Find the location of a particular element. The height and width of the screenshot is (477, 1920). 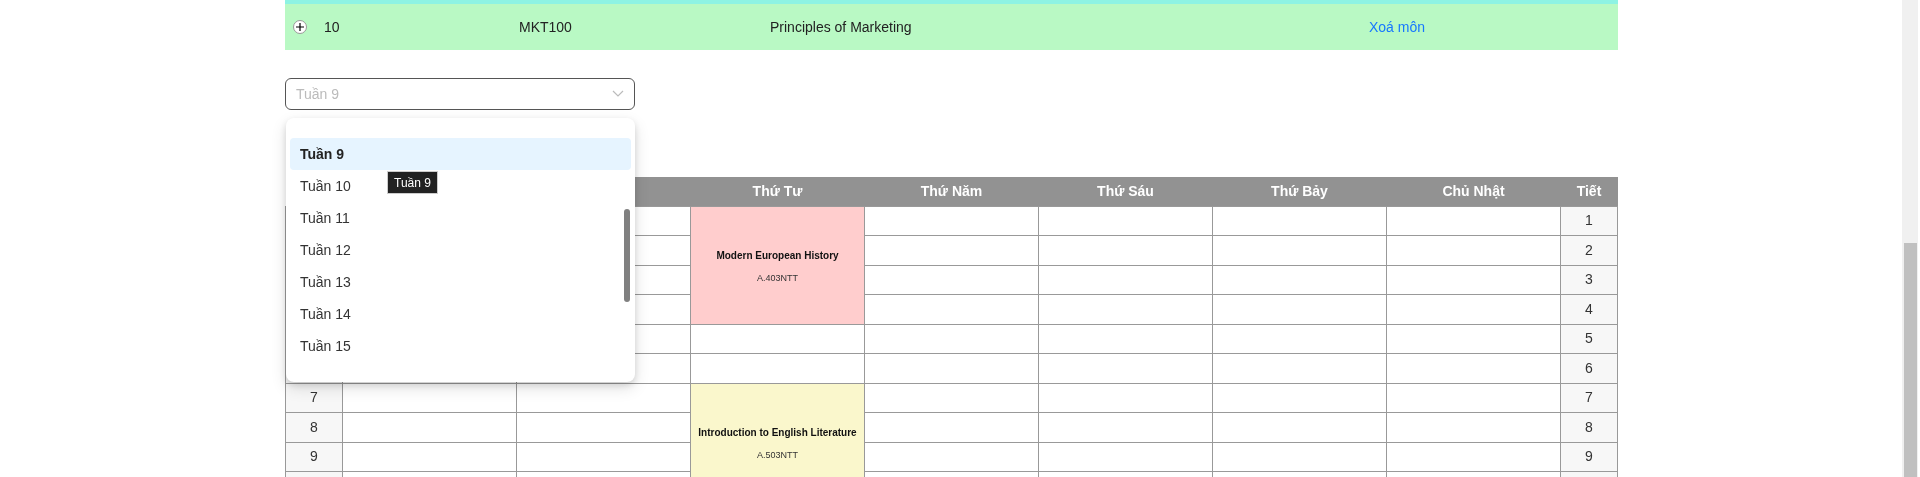

column-header: Thứ Bảy is located at coordinates (1299, 190).